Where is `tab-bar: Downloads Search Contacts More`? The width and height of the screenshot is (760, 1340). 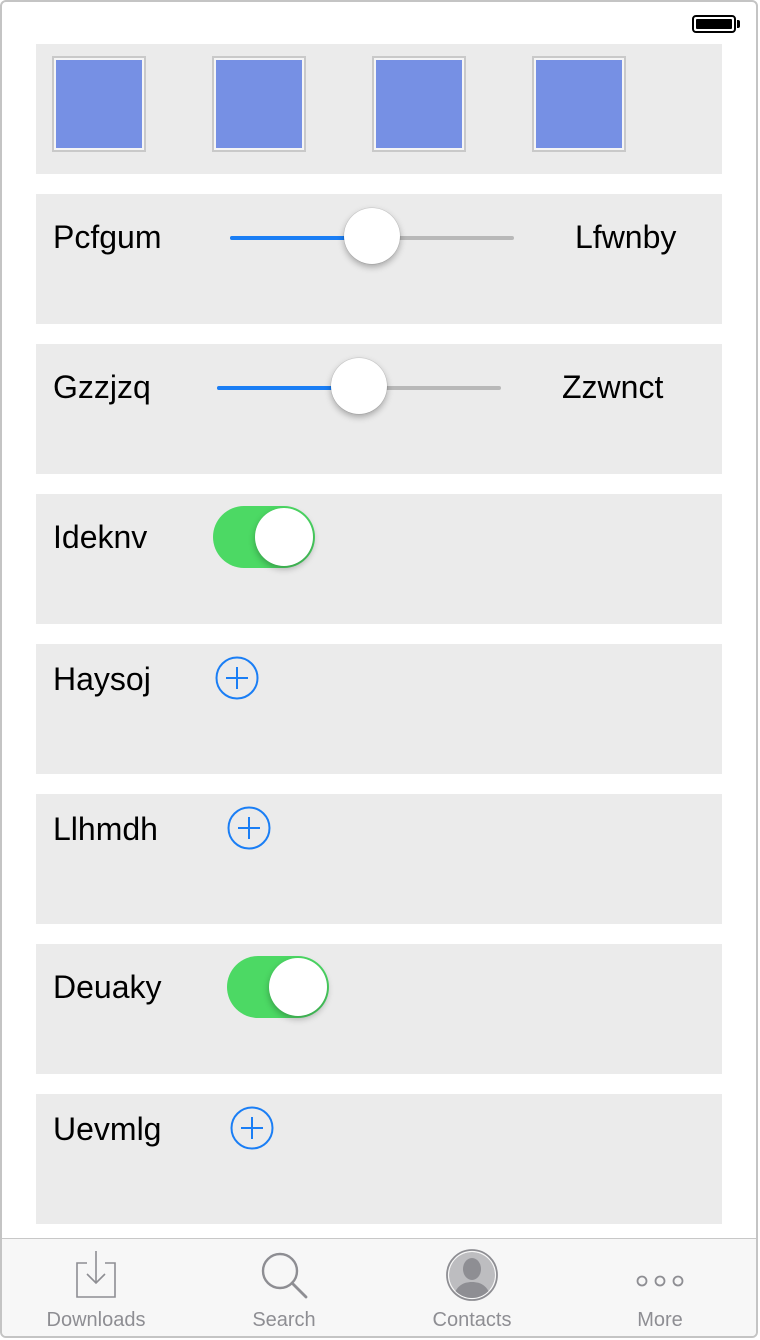
tab-bar: Downloads Search Contacts More is located at coordinates (379, 1287).